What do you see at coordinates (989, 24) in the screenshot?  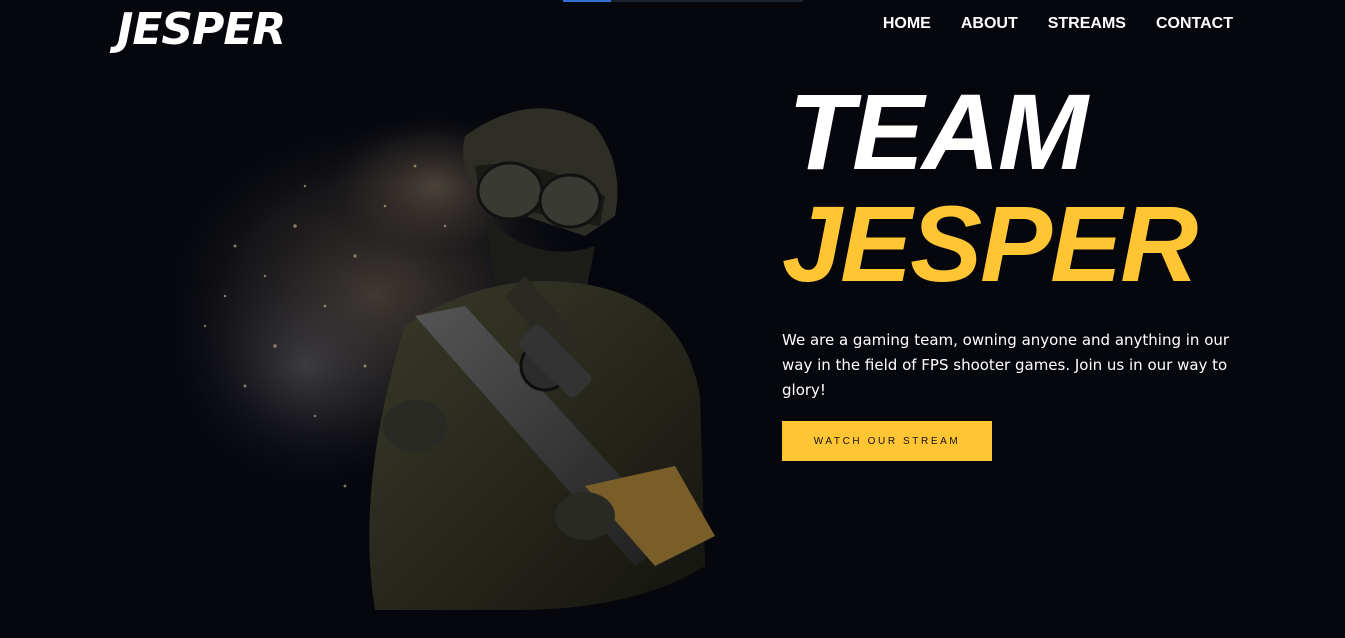 I see `nav-item-about: ABOUT` at bounding box center [989, 24].